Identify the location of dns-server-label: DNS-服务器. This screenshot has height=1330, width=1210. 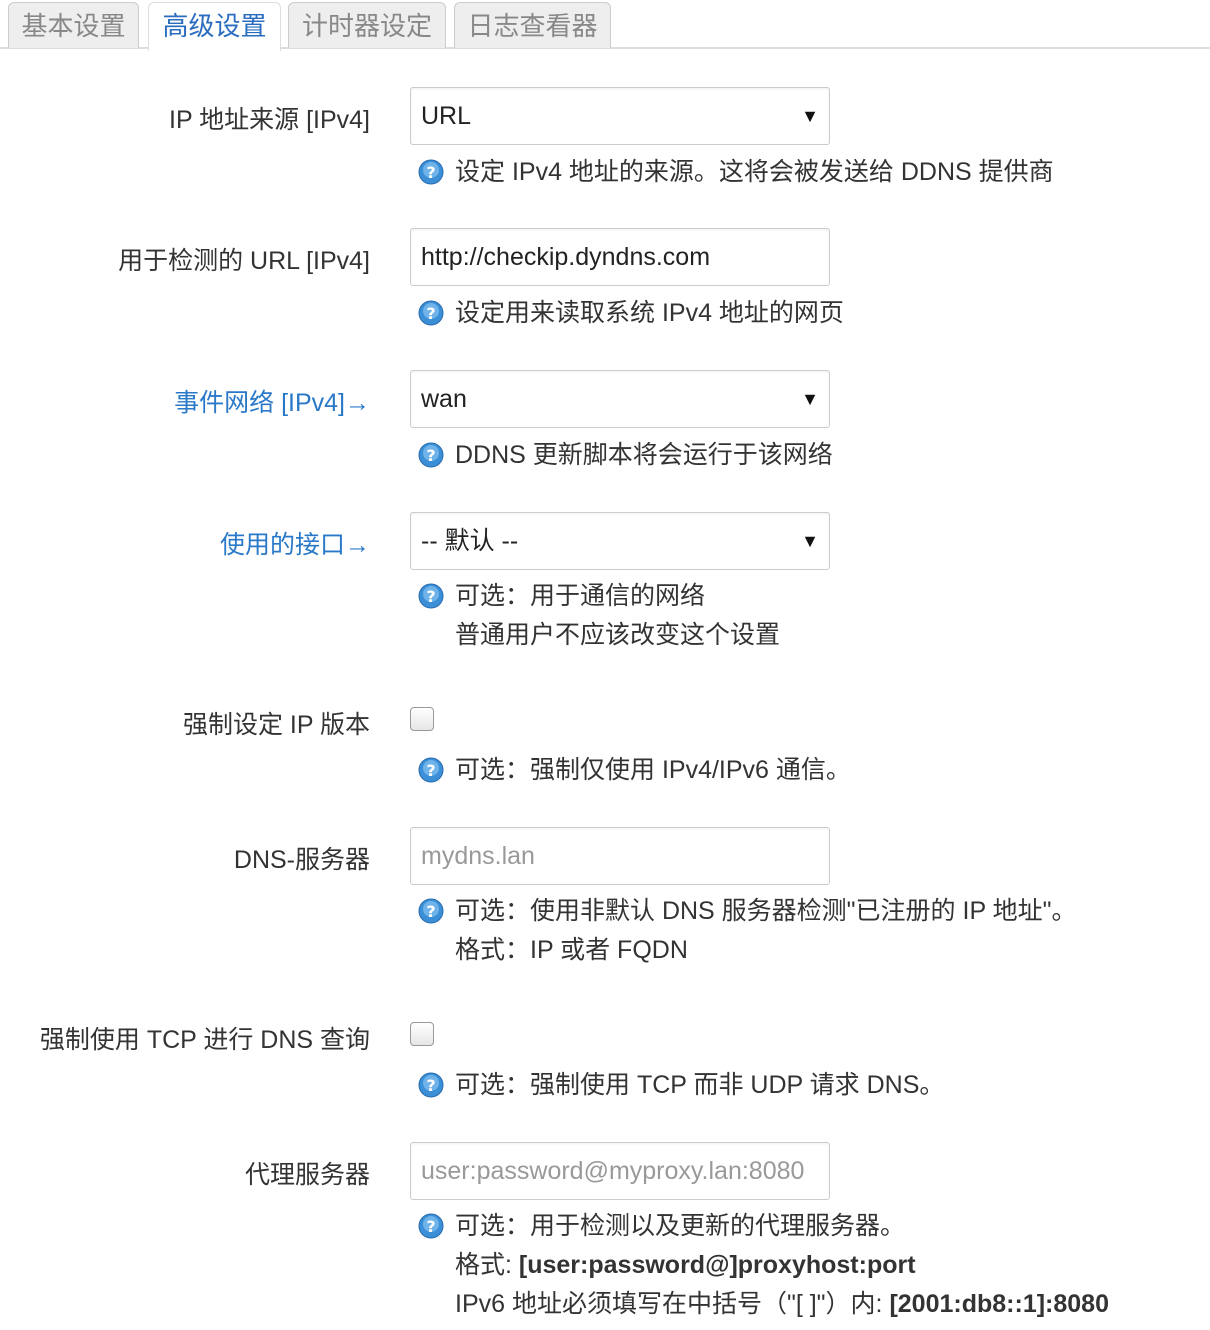
(301, 860).